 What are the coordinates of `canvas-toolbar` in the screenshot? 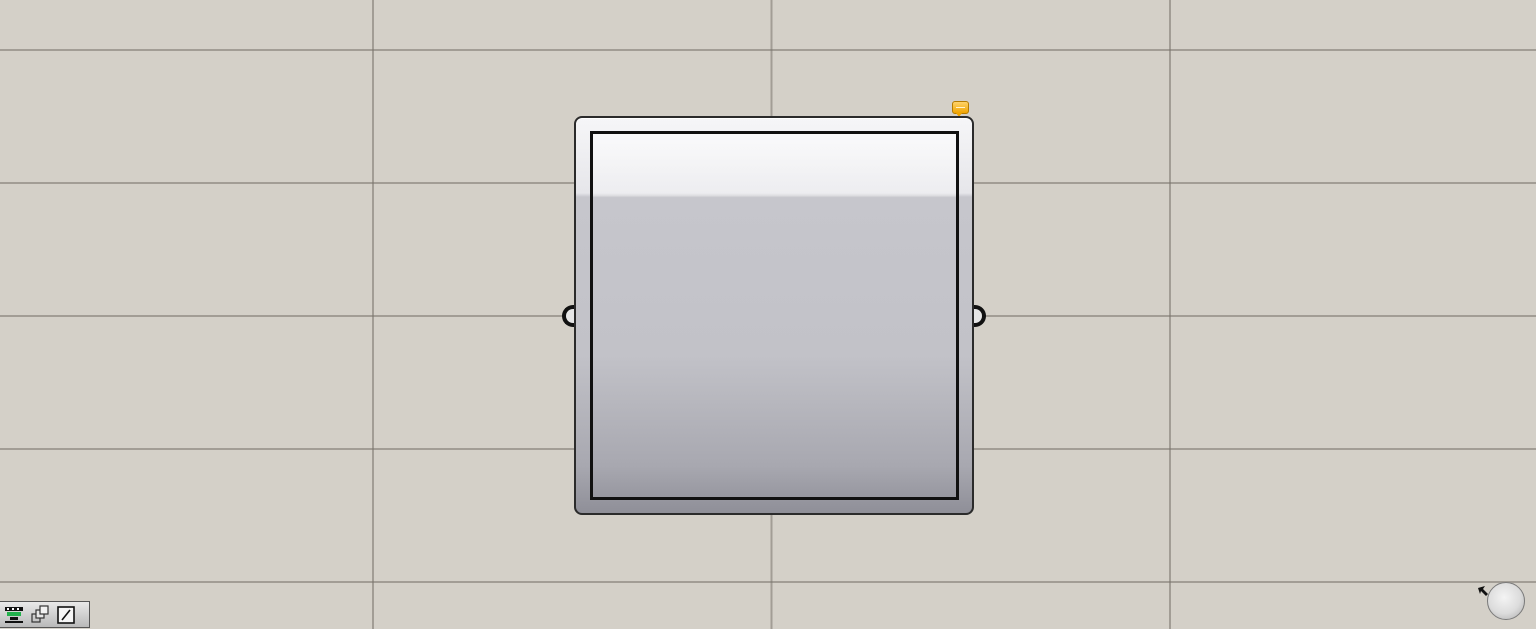 It's located at (45, 614).